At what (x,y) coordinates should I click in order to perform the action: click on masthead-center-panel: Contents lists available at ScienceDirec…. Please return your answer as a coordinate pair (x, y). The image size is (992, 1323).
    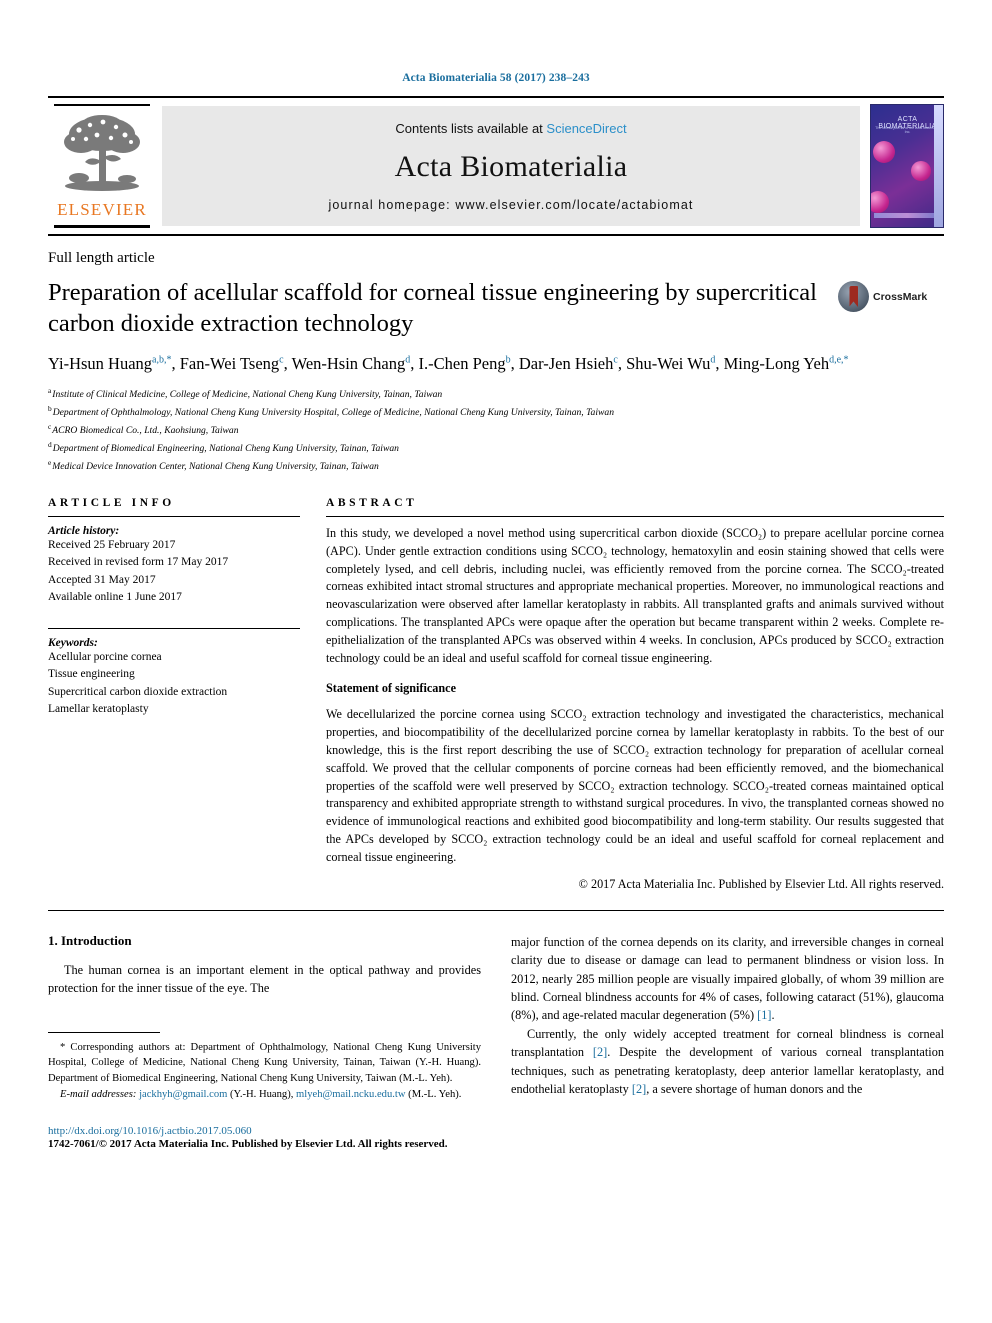
    Looking at the image, I should click on (511, 166).